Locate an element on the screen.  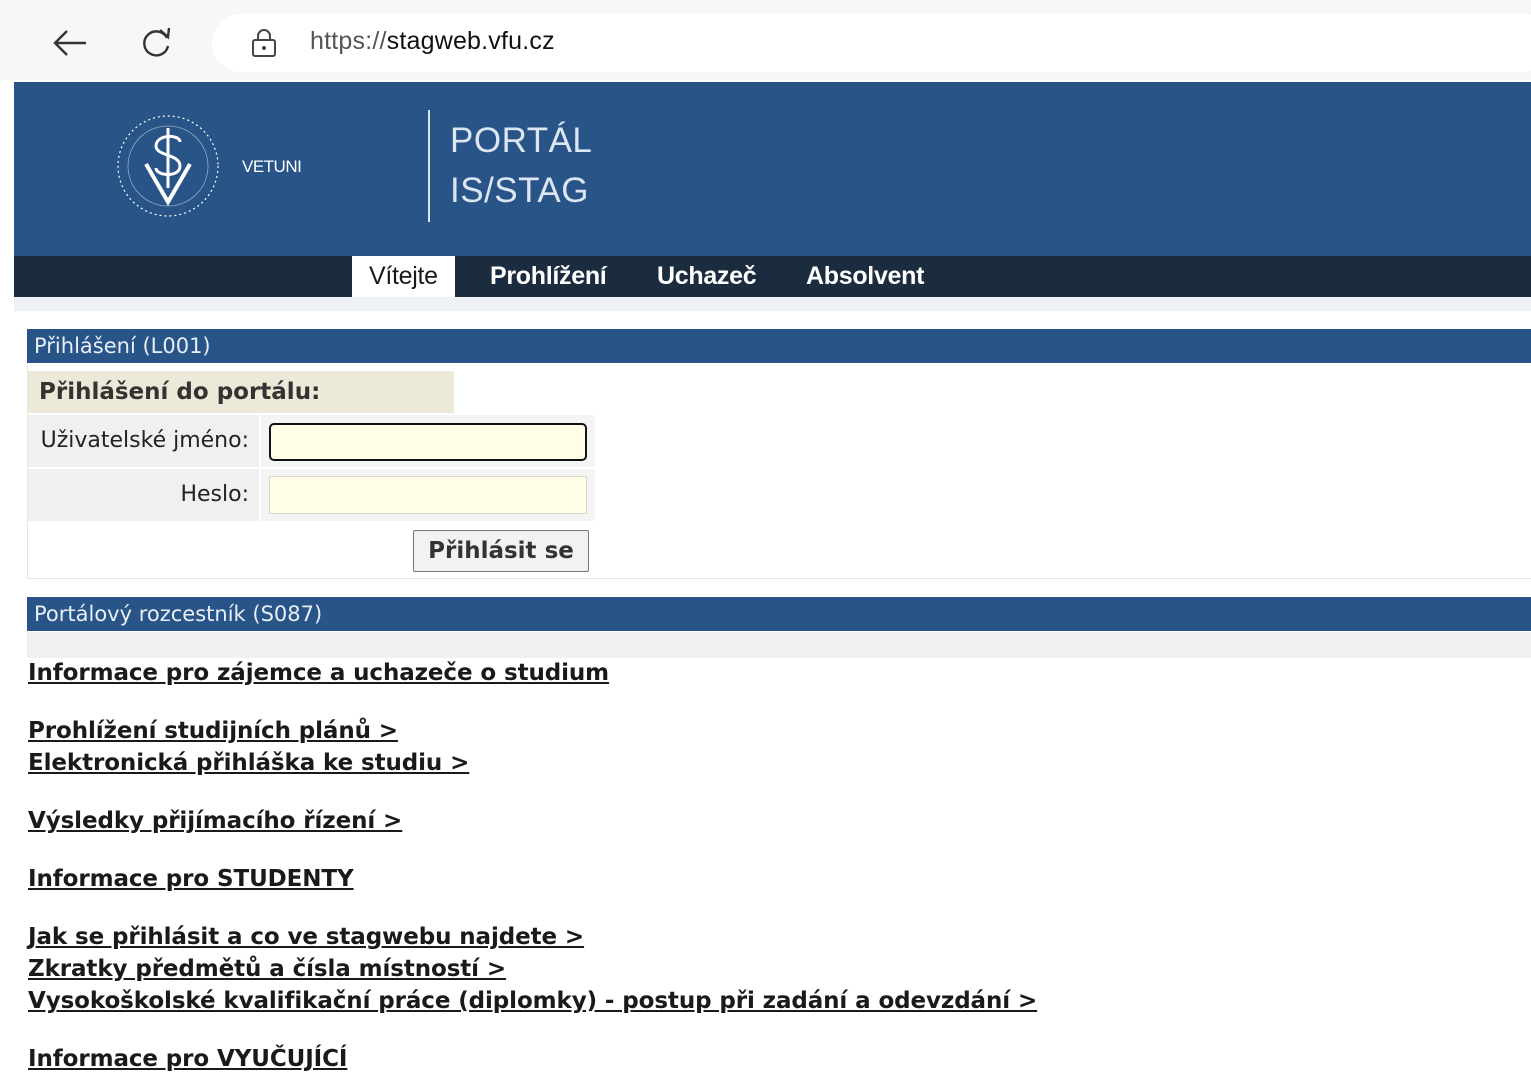
tab-uchazec: Uchazeč is located at coordinates (707, 276).